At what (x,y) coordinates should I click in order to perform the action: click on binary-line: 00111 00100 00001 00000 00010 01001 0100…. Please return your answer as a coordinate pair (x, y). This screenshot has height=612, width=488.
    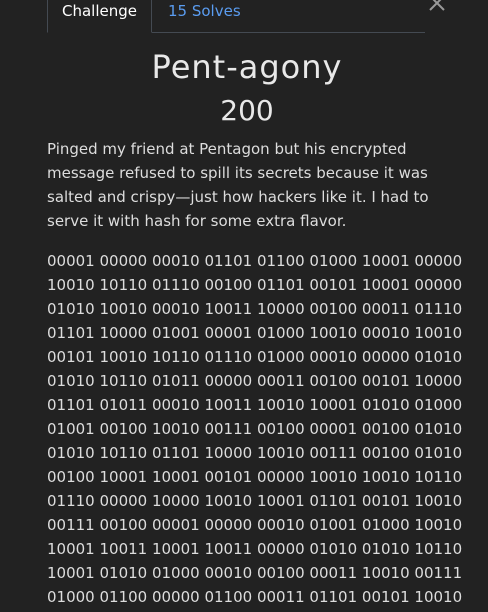
    Looking at the image, I should click on (255, 525).